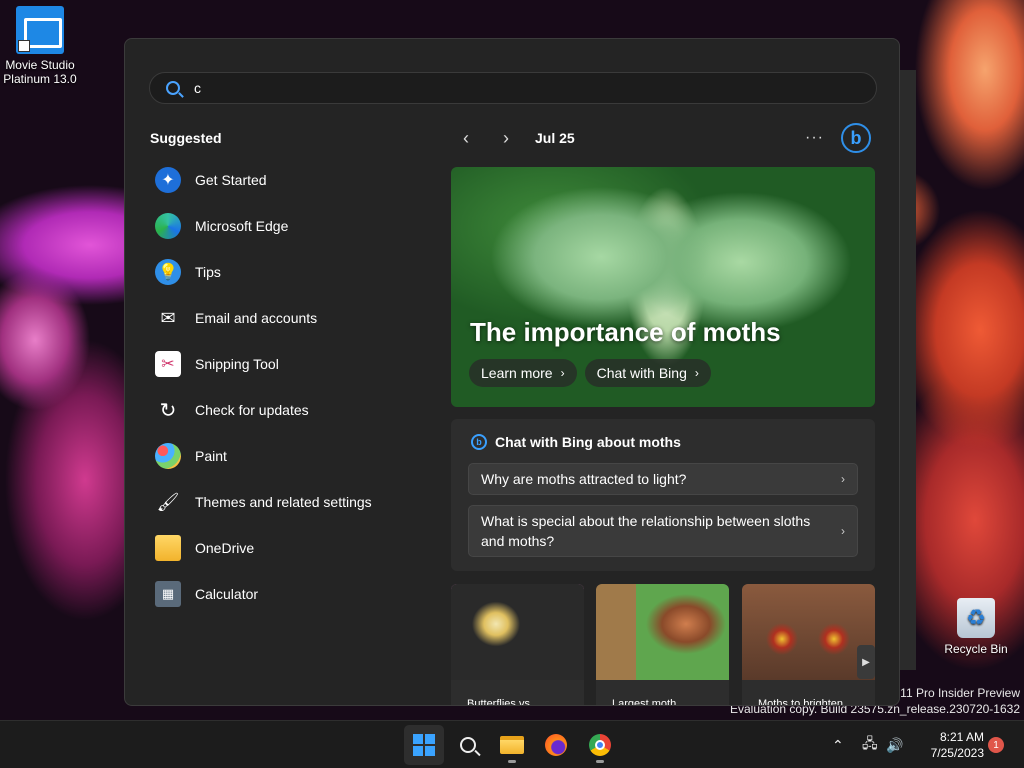  I want to click on suggested-item-onedrive: OneDrive, so click(290, 548).